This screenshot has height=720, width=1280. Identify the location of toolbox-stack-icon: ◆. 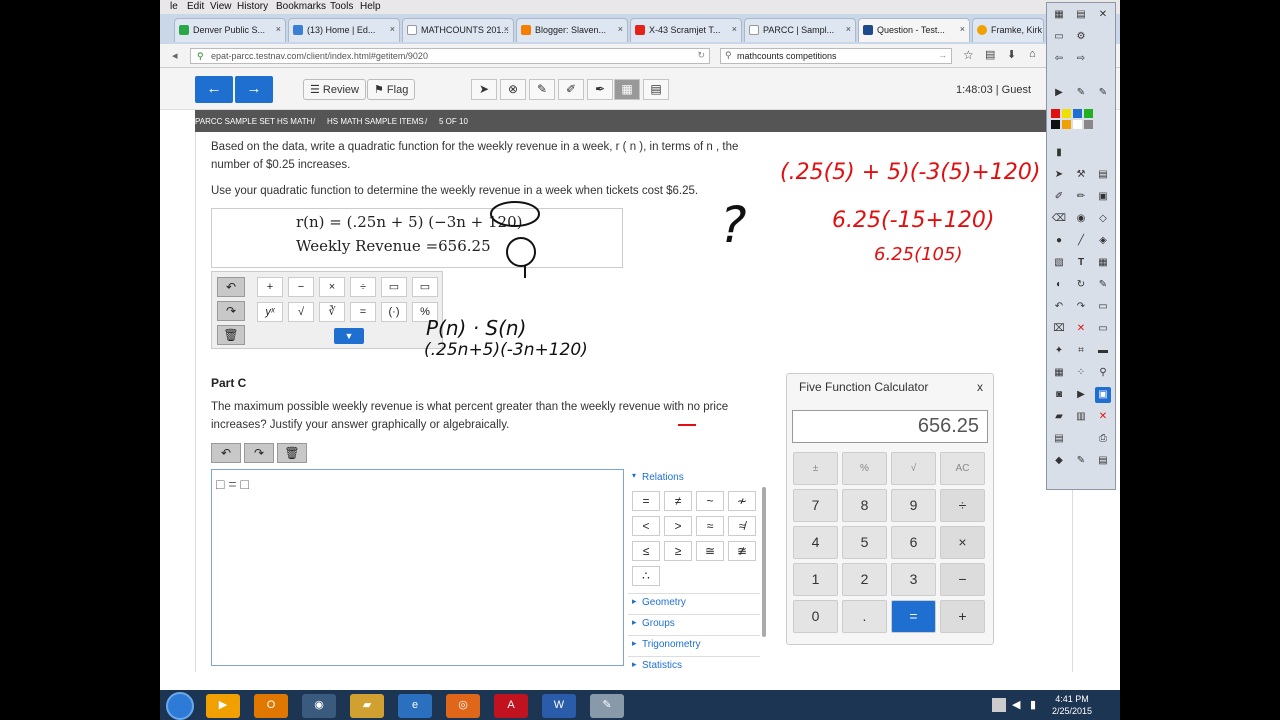
(1059, 461).